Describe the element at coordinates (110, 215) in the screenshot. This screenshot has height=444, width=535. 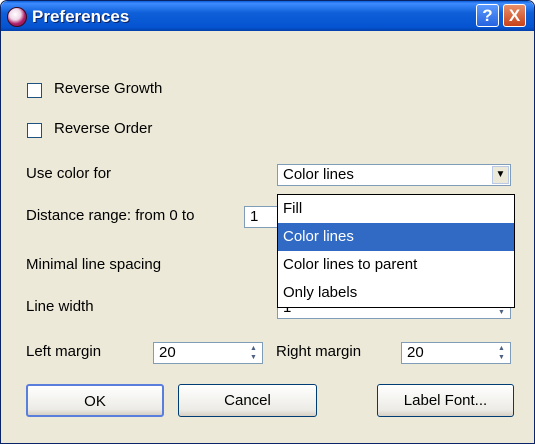
I see `distance-range-label: Distance range: from 0 to` at that location.